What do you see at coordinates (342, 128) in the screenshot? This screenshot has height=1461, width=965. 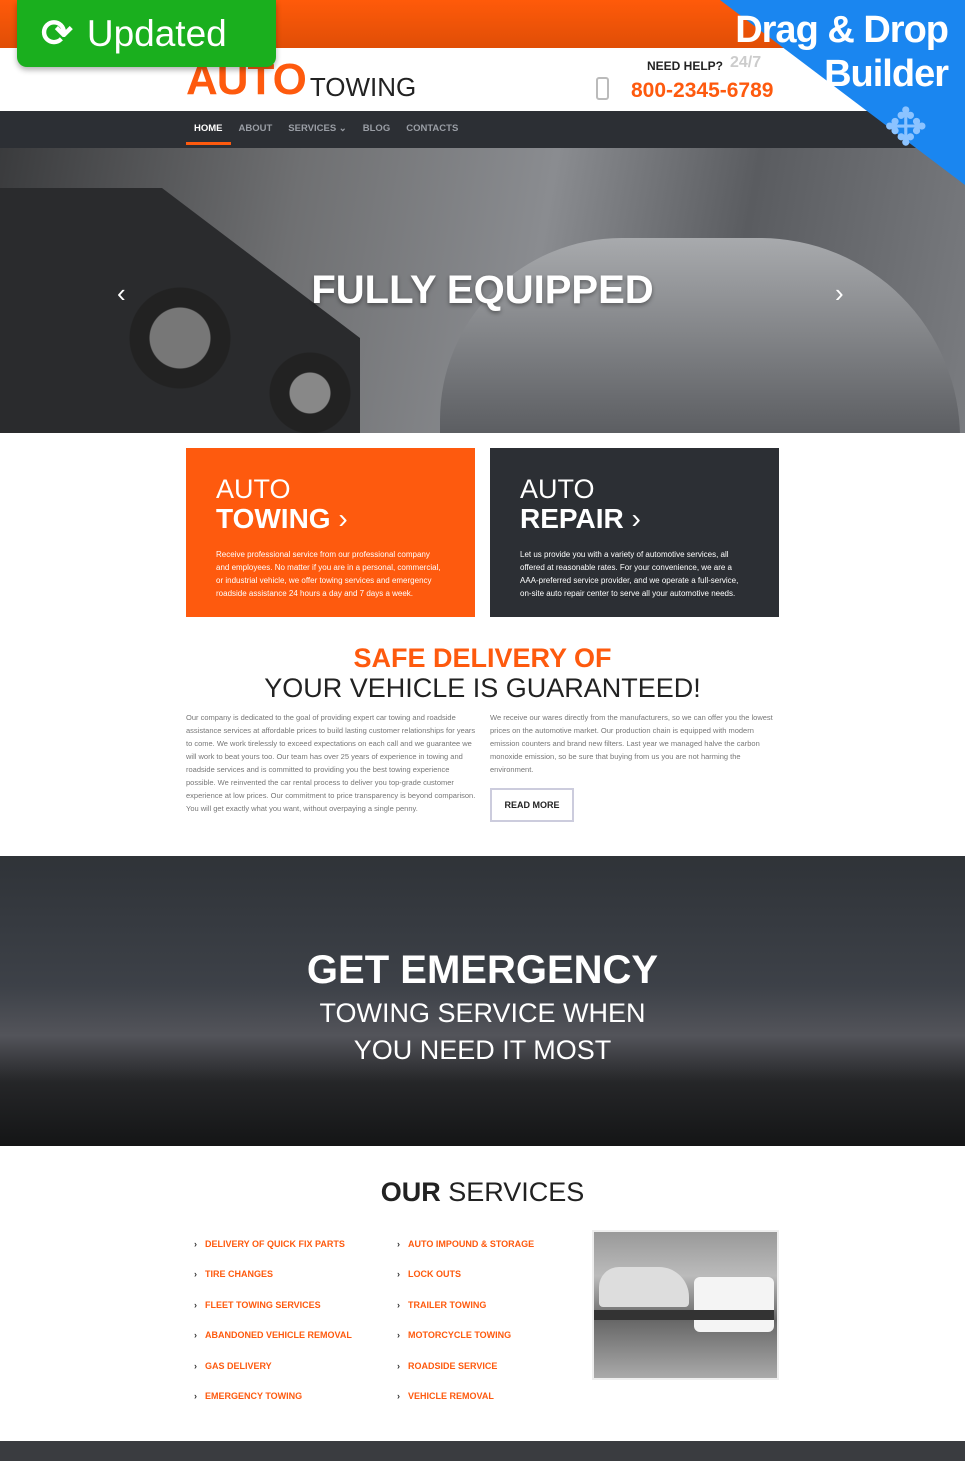 I see `chevron-down-icon: ⌄` at bounding box center [342, 128].